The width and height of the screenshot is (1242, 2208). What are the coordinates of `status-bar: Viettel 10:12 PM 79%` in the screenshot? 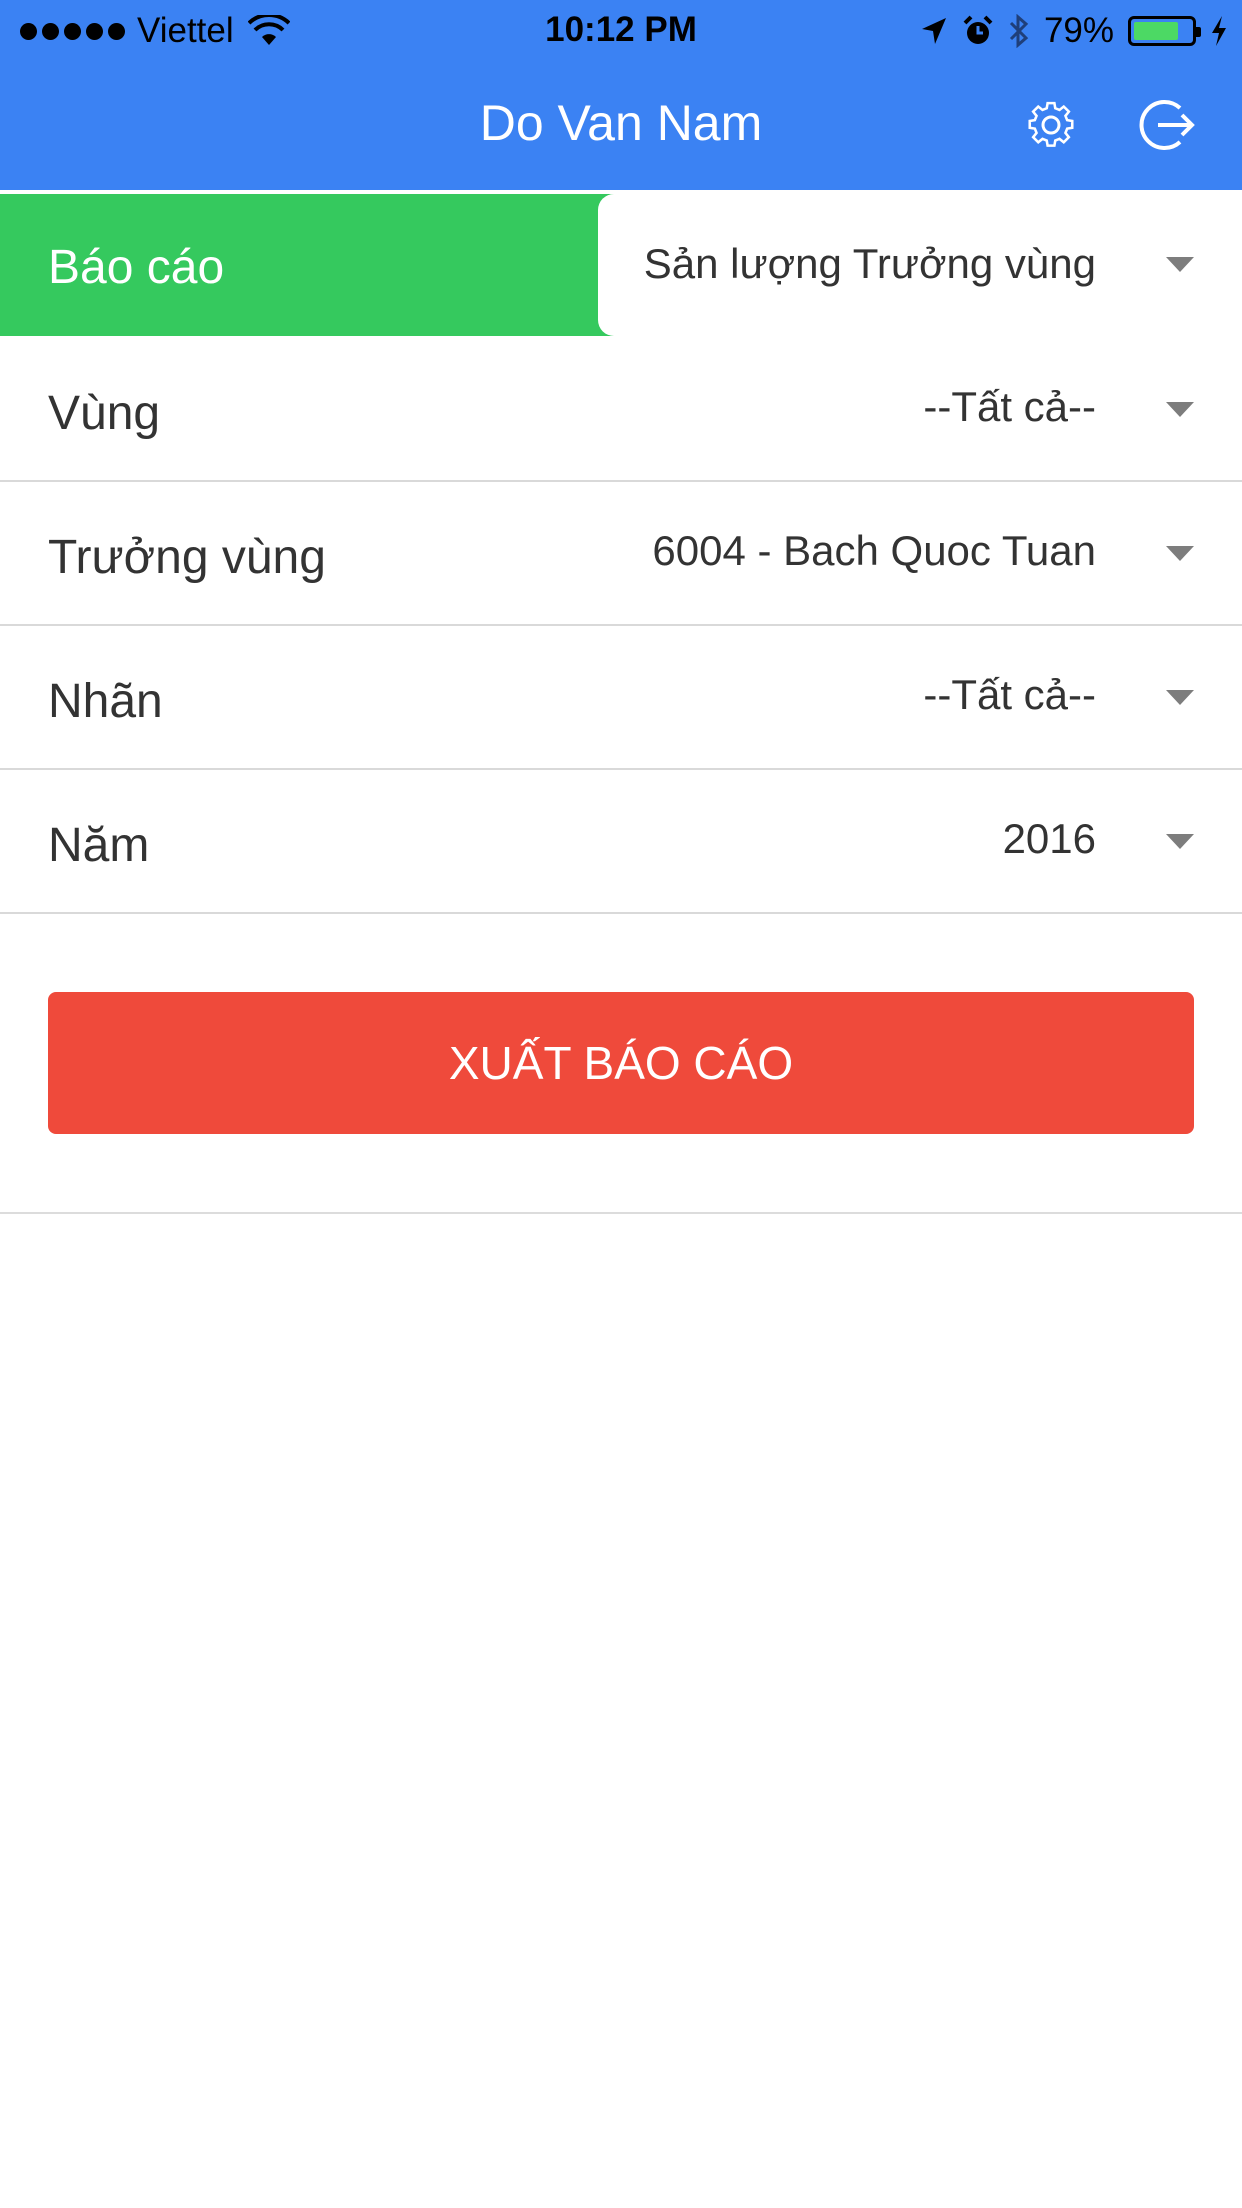 It's located at (621, 31).